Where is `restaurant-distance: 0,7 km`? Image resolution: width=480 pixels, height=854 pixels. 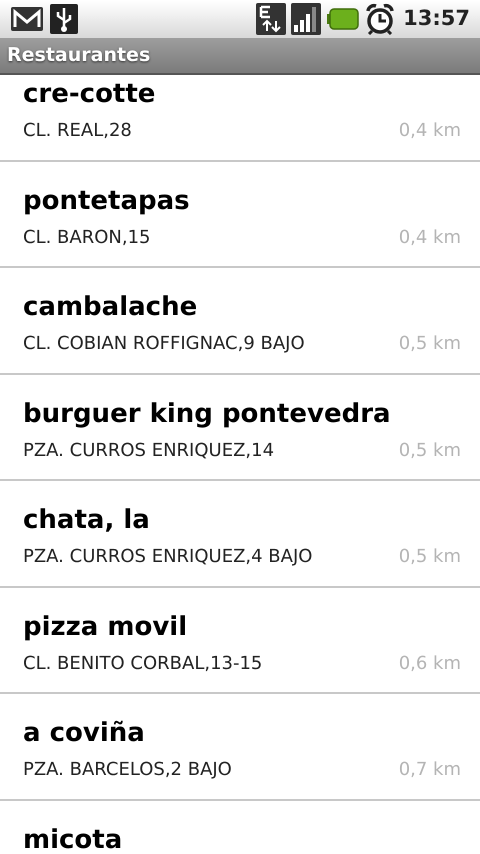
restaurant-distance: 0,7 km is located at coordinates (429, 770).